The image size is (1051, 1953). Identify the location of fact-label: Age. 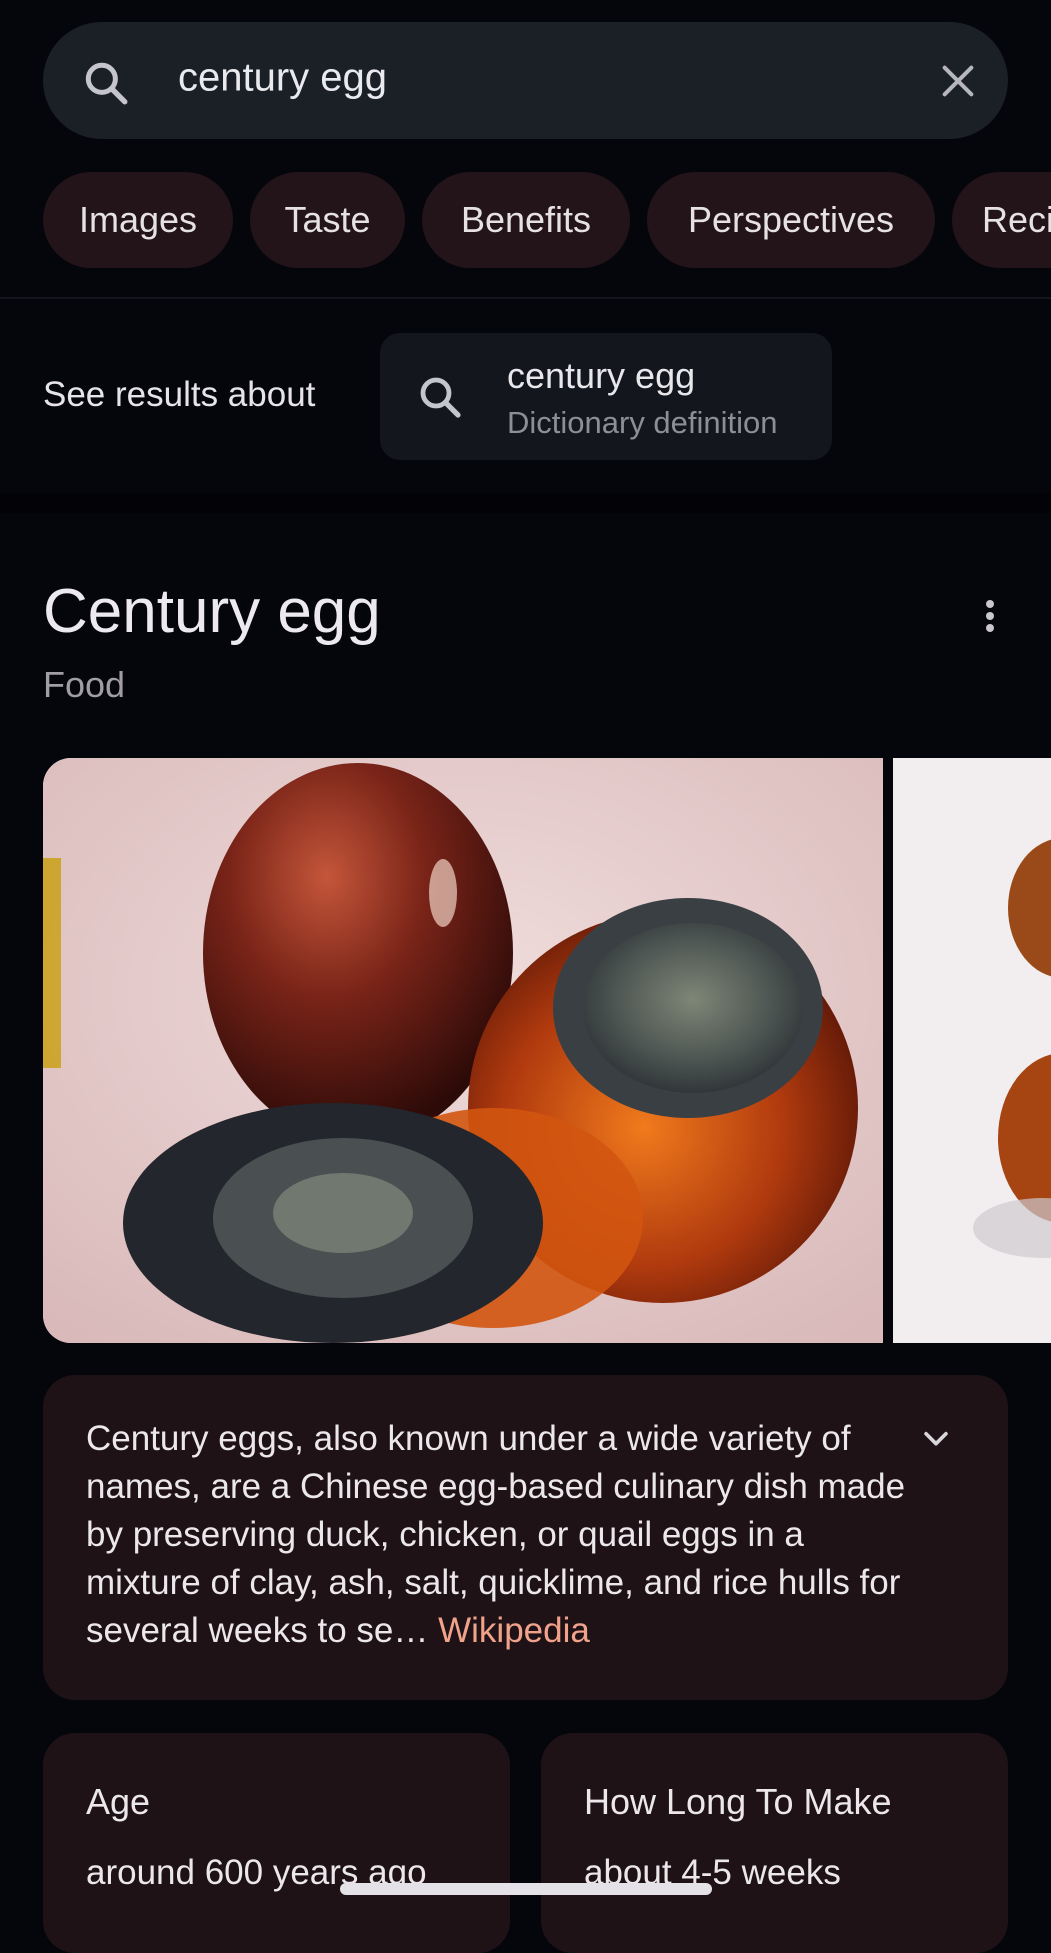
(118, 1801).